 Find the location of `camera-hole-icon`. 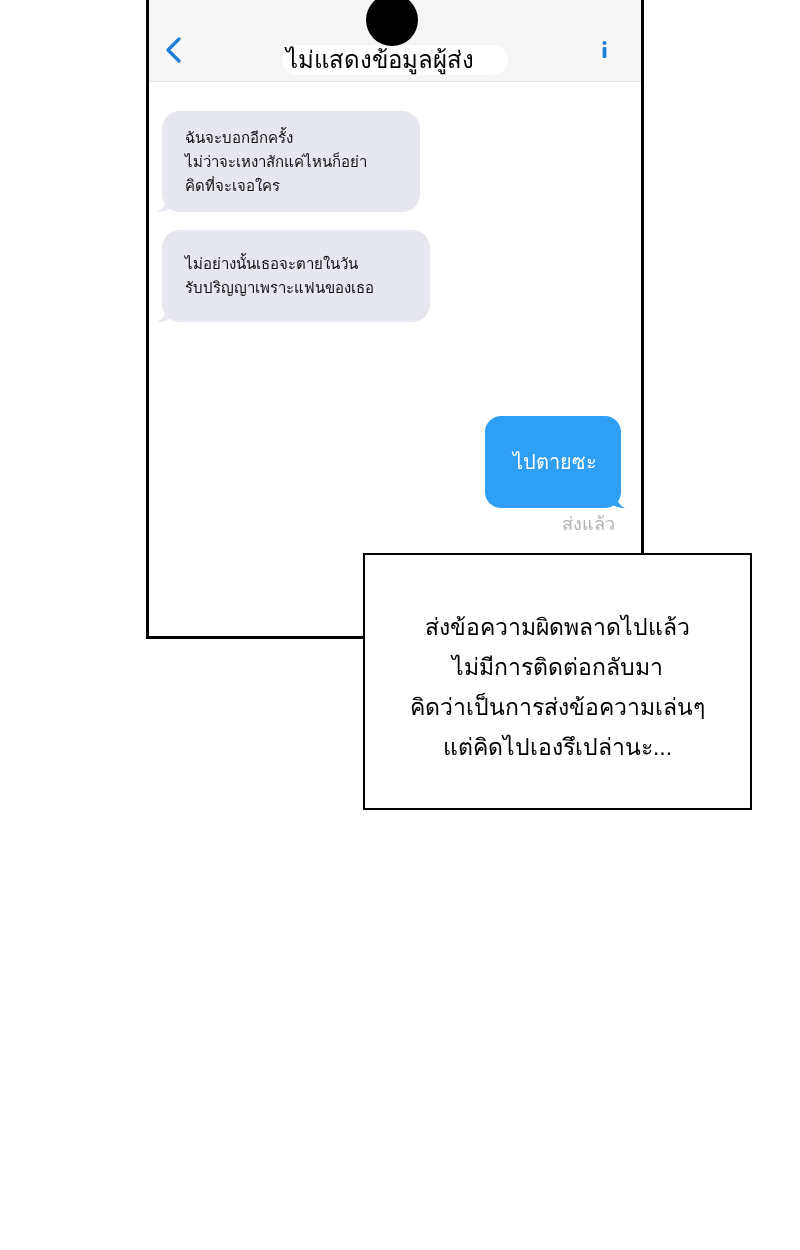

camera-hole-icon is located at coordinates (392, 23).